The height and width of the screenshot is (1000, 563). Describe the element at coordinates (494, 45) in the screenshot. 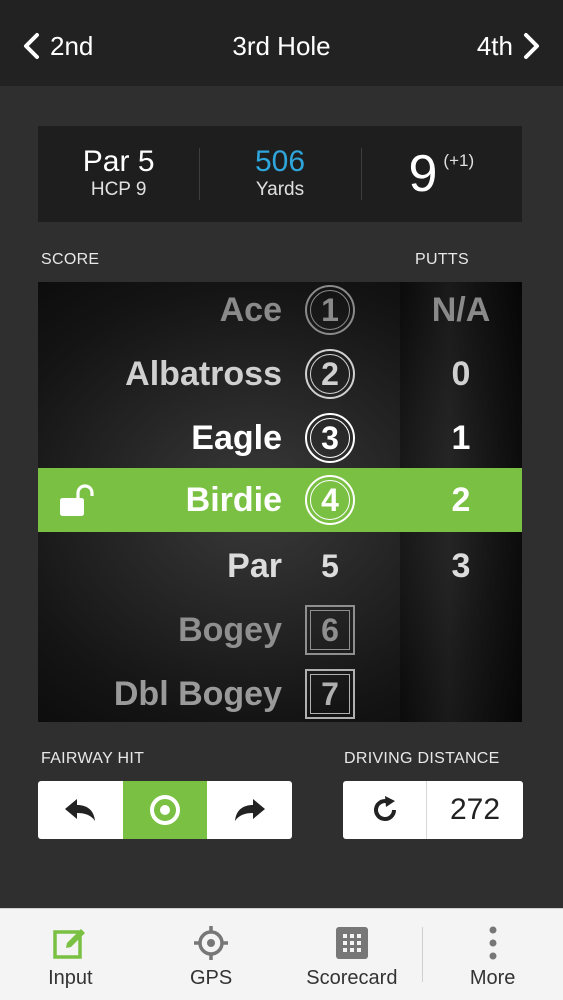

I see `next-hole-label: 4th` at that location.